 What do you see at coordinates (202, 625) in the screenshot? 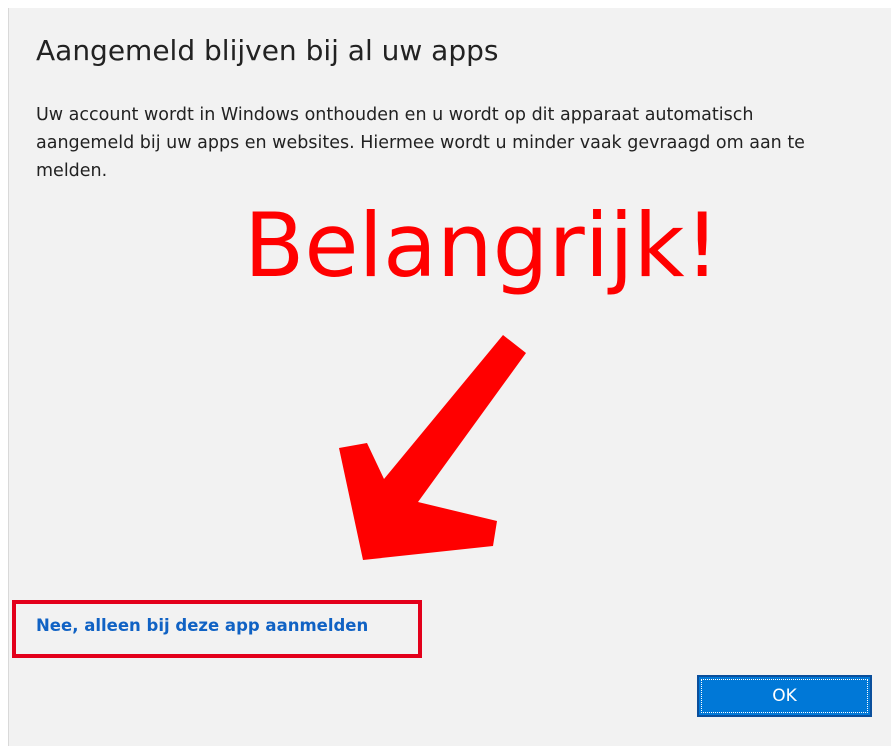
I see `sign-in-this-app-only-link: Nee, alleen bij deze app aanmelden` at bounding box center [202, 625].